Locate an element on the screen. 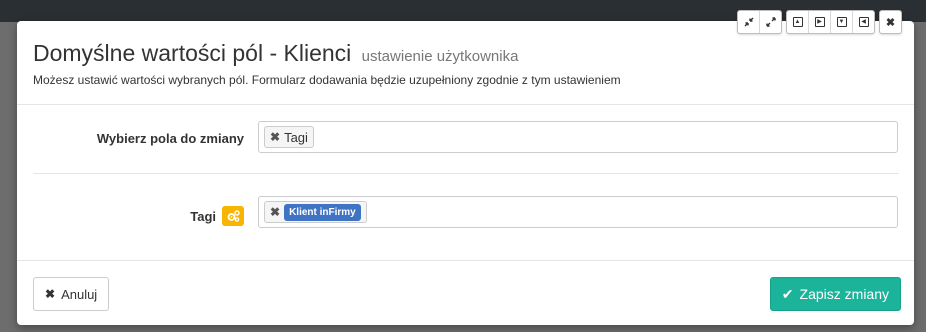 This screenshot has height=332, width=926. check-icon: ✔ is located at coordinates (787, 293).